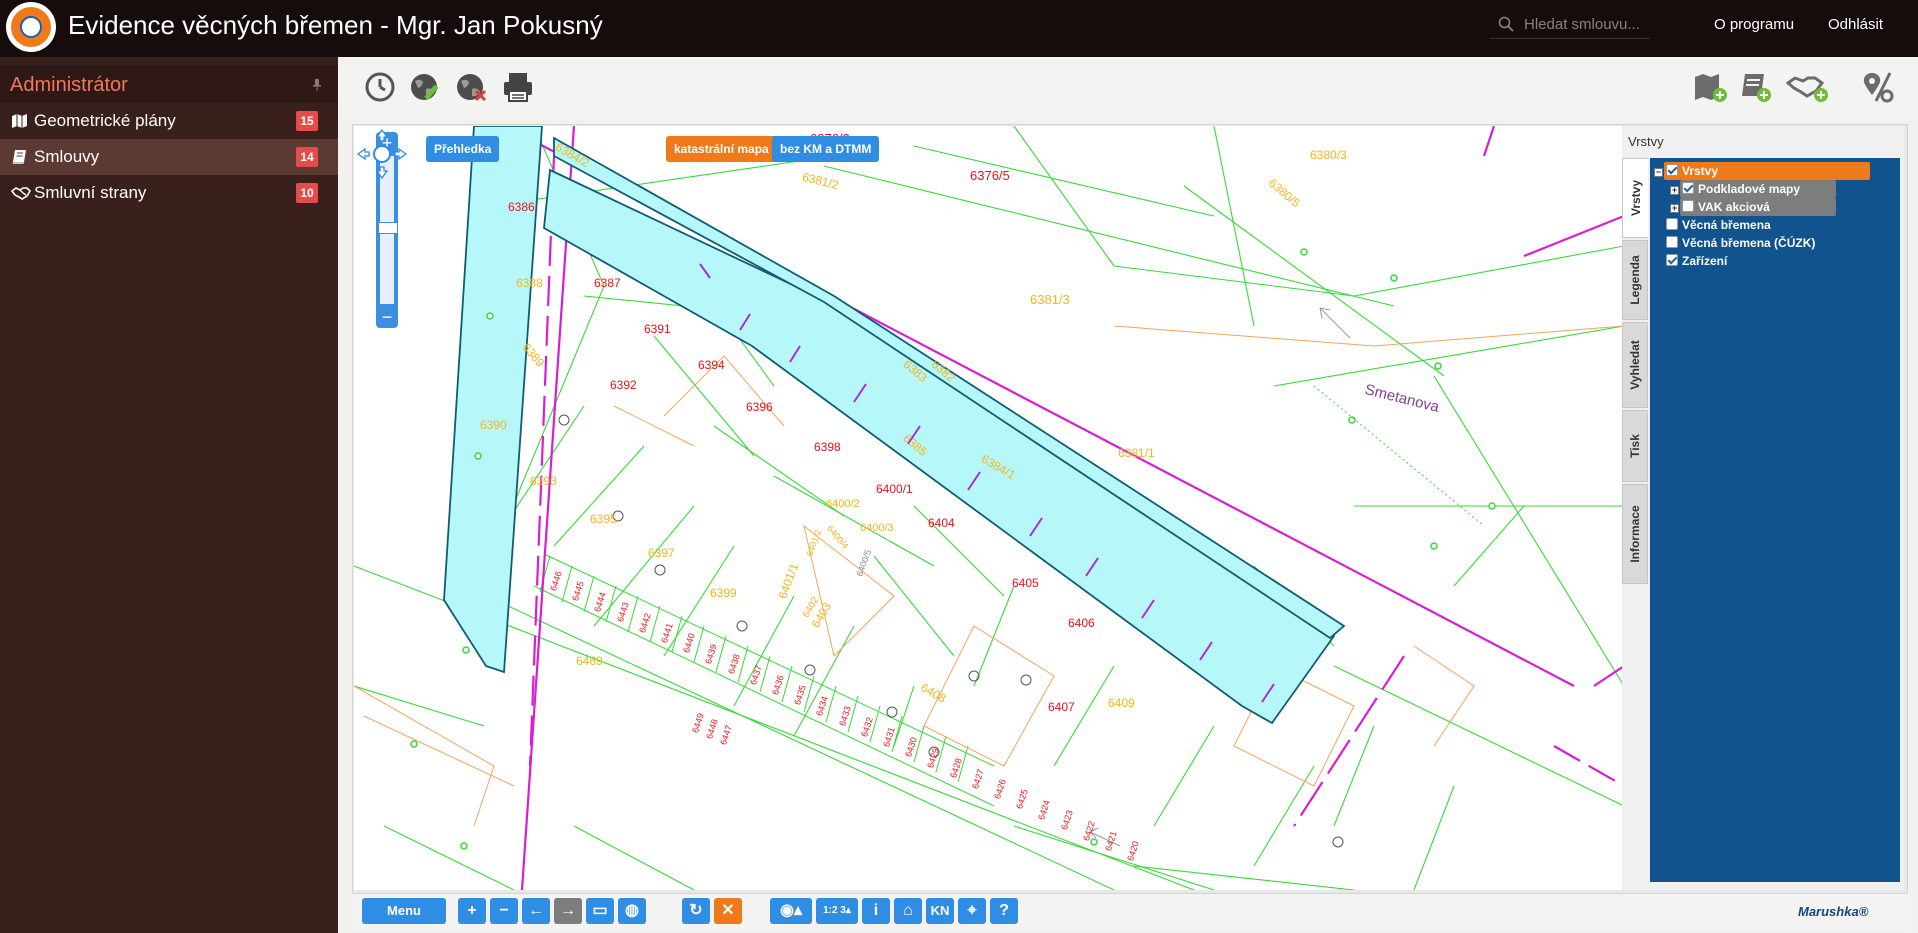 This screenshot has width=1918, height=933. What do you see at coordinates (894, 489) in the screenshot?
I see `parcel-label: 6400/1` at bounding box center [894, 489].